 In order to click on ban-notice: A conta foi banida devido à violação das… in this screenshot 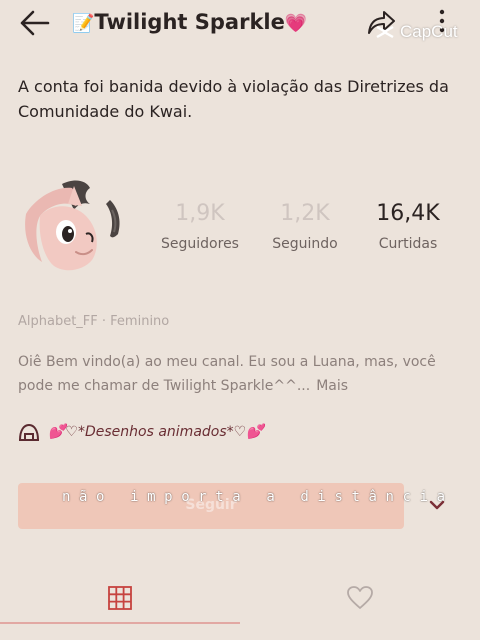, I will do `click(233, 99)`.